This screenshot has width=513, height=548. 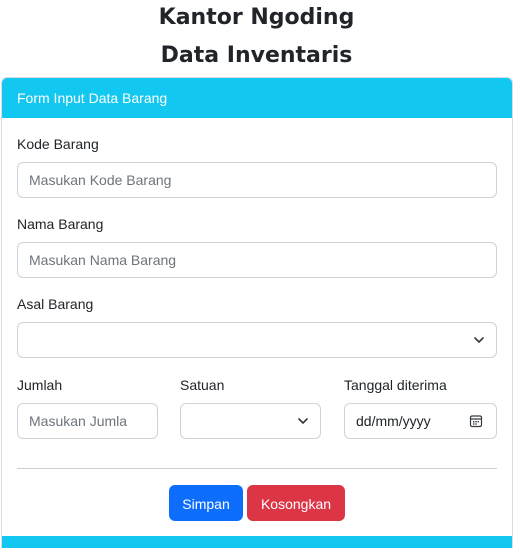 I want to click on card-header: Form Input Data Barang, so click(x=257, y=98).